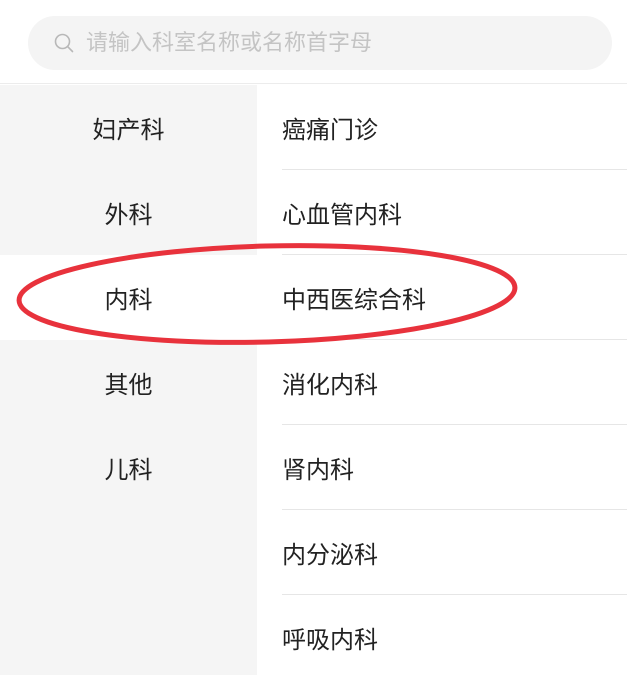  Describe the element at coordinates (330, 640) in the screenshot. I see `department-label: 呼吸内科` at that location.